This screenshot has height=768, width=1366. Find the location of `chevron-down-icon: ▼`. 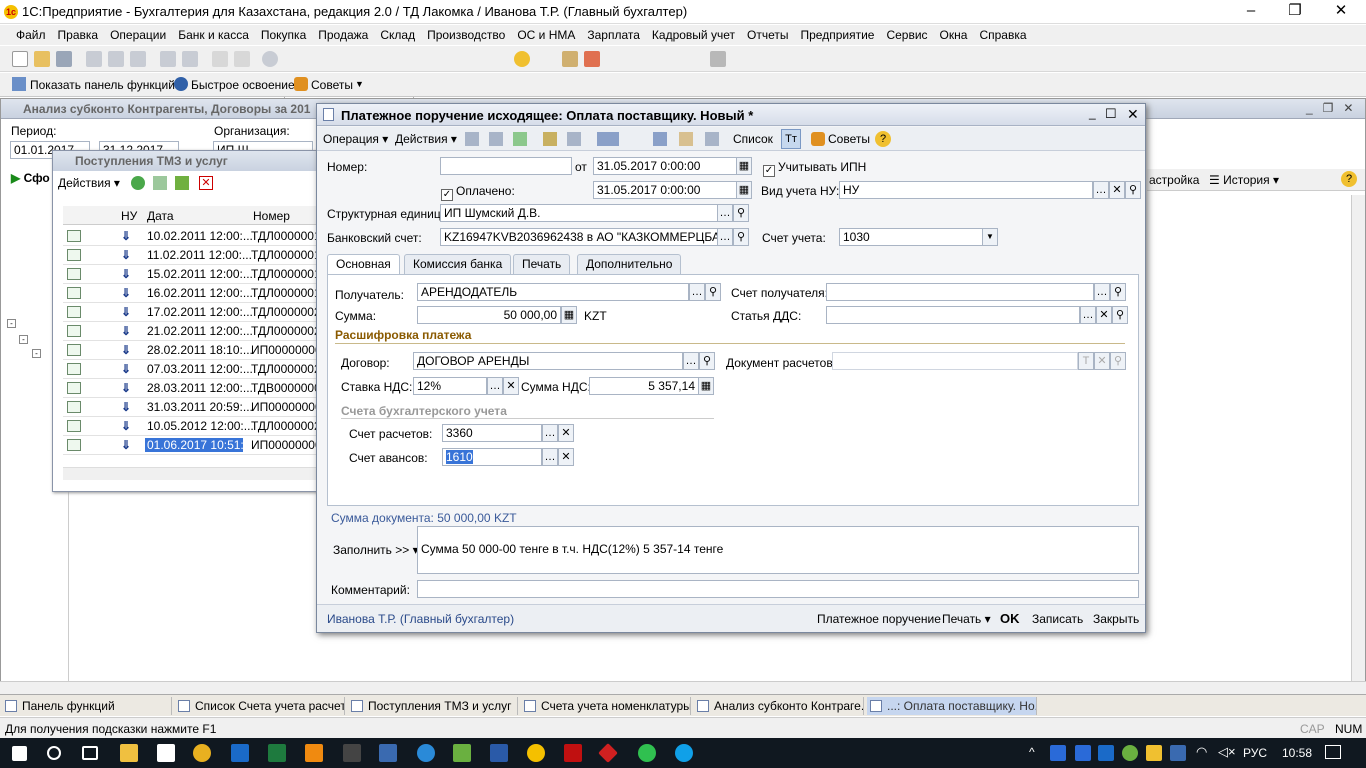

chevron-down-icon: ▼ is located at coordinates (359, 84).